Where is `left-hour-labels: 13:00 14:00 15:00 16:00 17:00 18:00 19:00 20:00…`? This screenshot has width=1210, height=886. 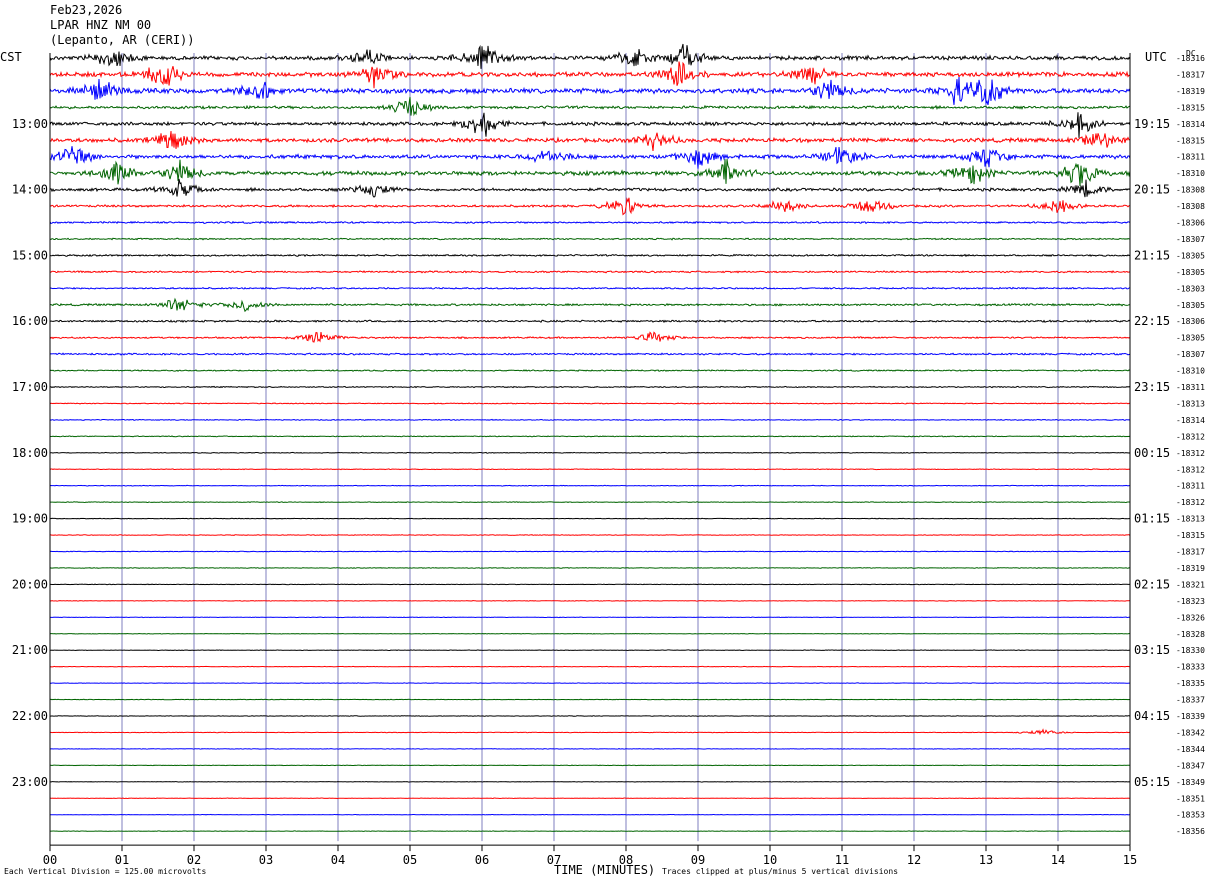 left-hour-labels: 13:00 14:00 15:00 16:00 17:00 18:00 19:00 20:00… is located at coordinates (30, 453).